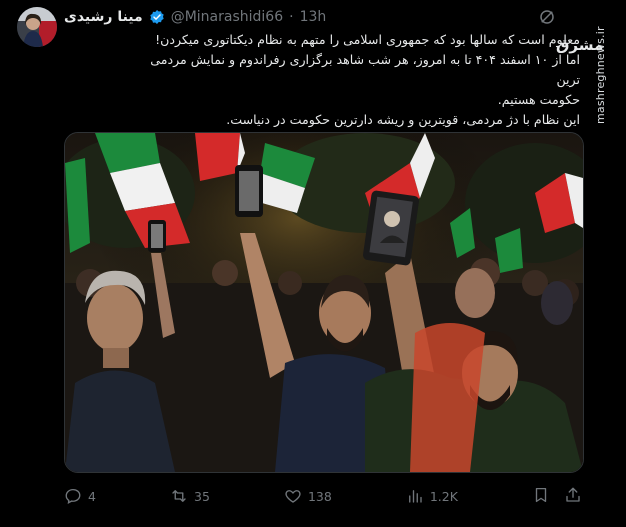 This screenshot has width=626, height=527. Describe the element at coordinates (103, 17) in the screenshot. I see `author-name: مینا رشیدی` at that location.